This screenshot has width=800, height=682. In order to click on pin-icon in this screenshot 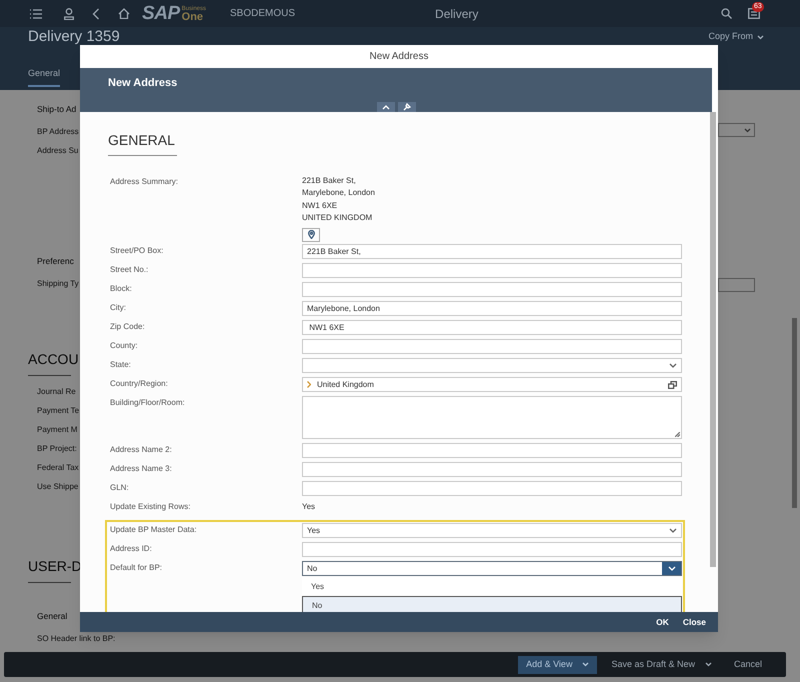, I will do `click(407, 107)`.